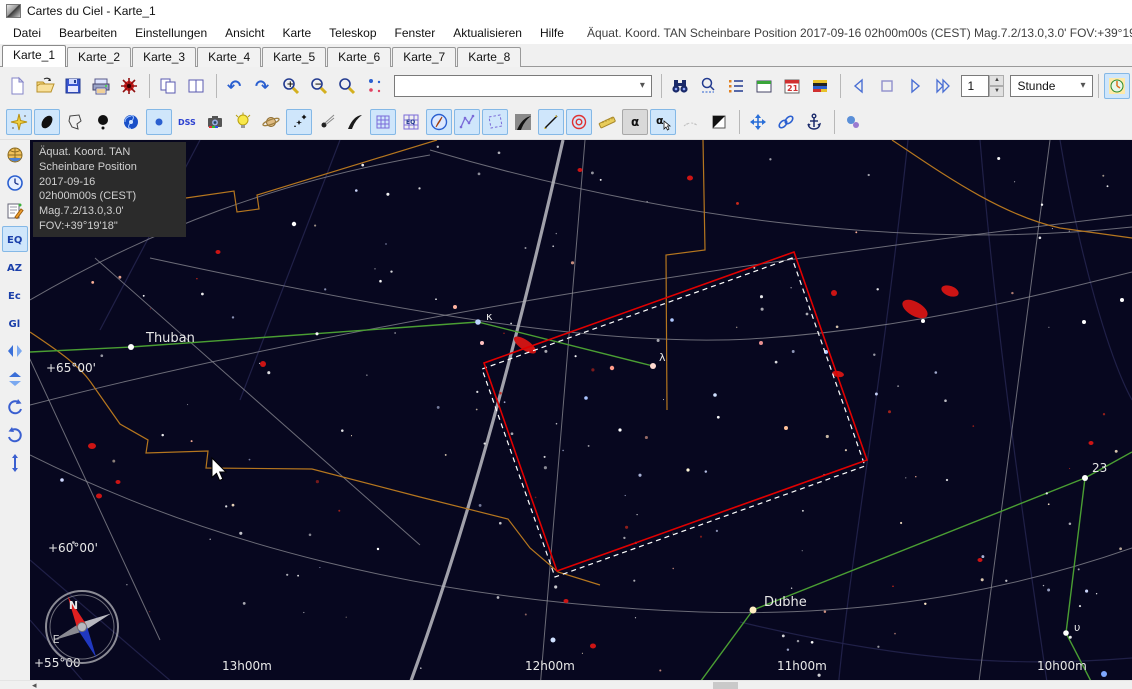 This screenshot has width=1132, height=689. I want to click on show-stars-button, so click(19, 121).